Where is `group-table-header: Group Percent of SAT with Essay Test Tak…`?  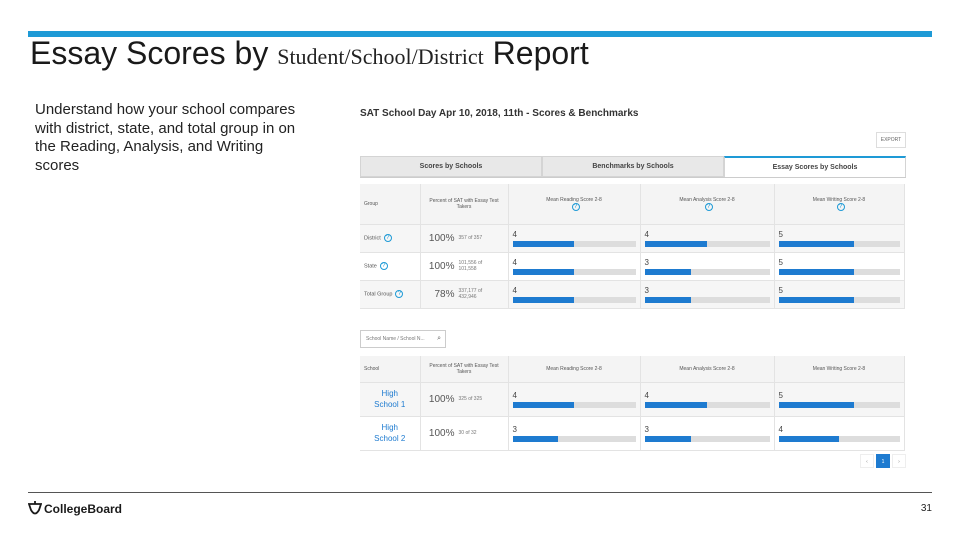
group-table-header: Group Percent of SAT with Essay Test Tak… is located at coordinates (632, 204).